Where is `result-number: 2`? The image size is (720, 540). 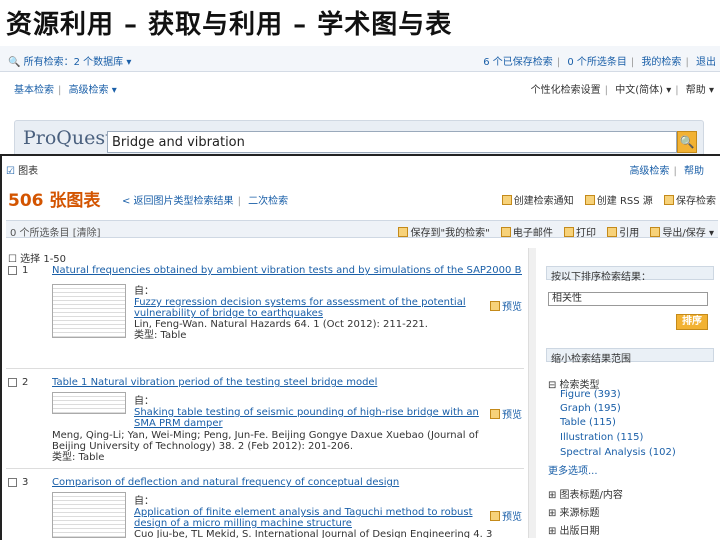
result-number: 2 is located at coordinates (25, 382).